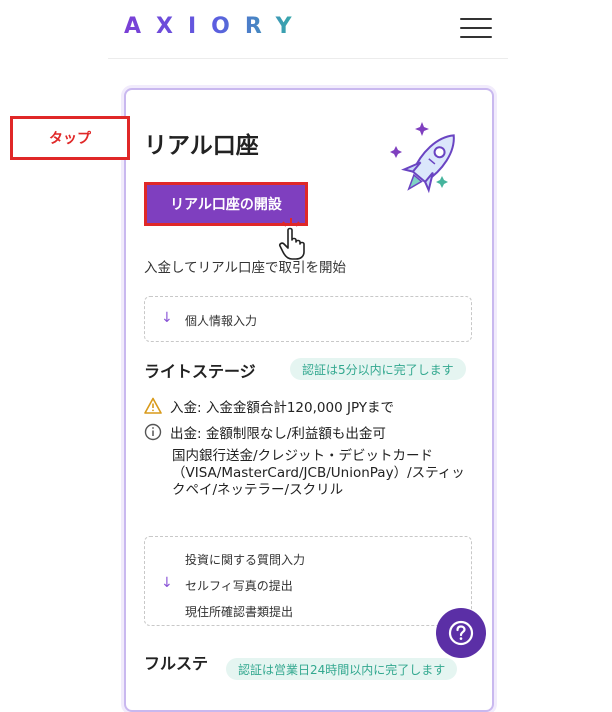 Image resolution: width=612 pixels, height=712 pixels. Describe the element at coordinates (201, 146) in the screenshot. I see `card-title: リアル口座` at that location.